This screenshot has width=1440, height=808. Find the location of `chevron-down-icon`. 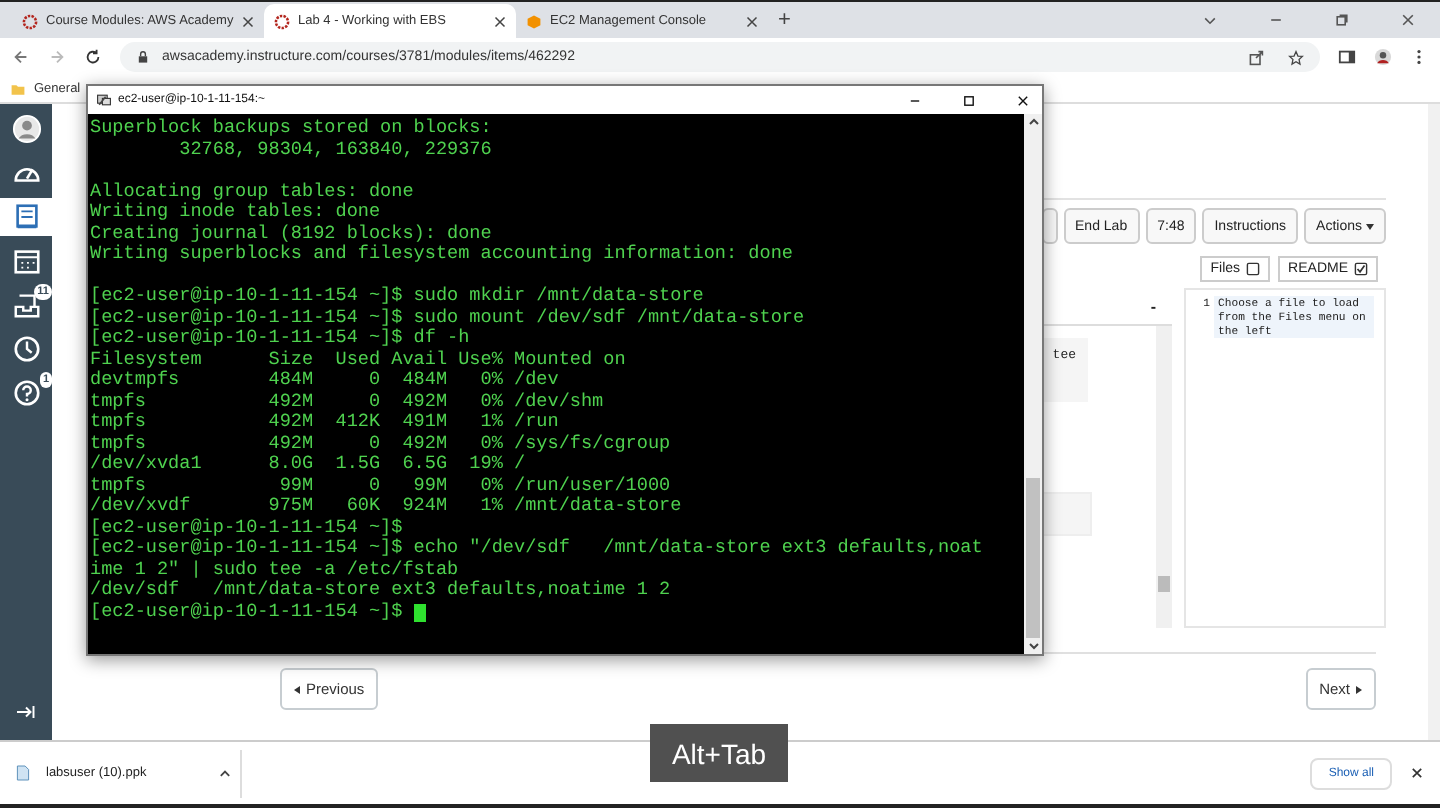

chevron-down-icon is located at coordinates (1210, 20).